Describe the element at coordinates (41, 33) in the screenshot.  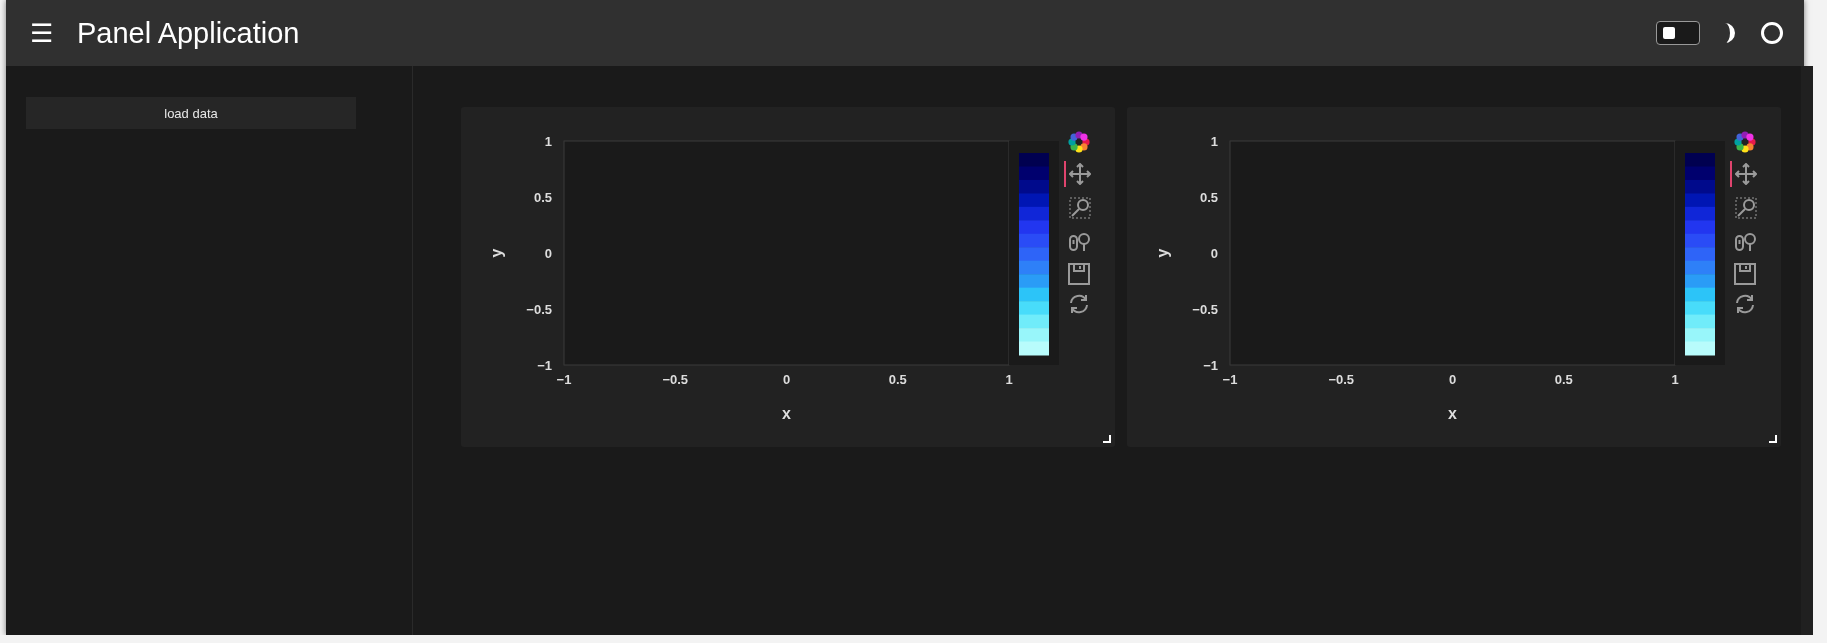
I see `menu-button: ☰` at that location.